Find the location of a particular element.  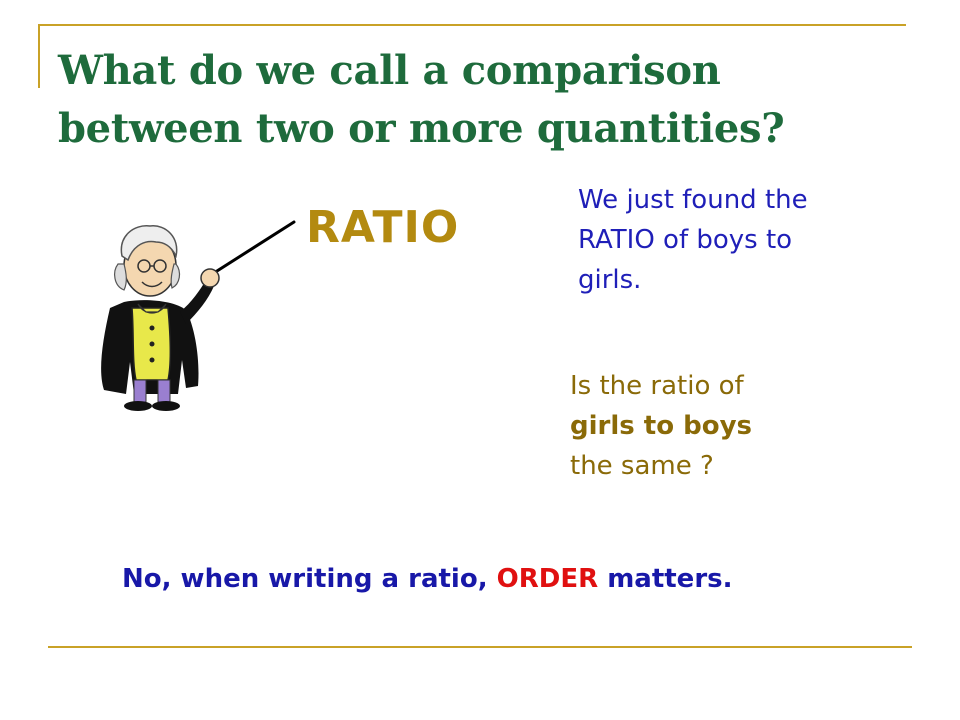

answer-statement: No, when writing a ratio, ORDER matters. is located at coordinates (502, 579).